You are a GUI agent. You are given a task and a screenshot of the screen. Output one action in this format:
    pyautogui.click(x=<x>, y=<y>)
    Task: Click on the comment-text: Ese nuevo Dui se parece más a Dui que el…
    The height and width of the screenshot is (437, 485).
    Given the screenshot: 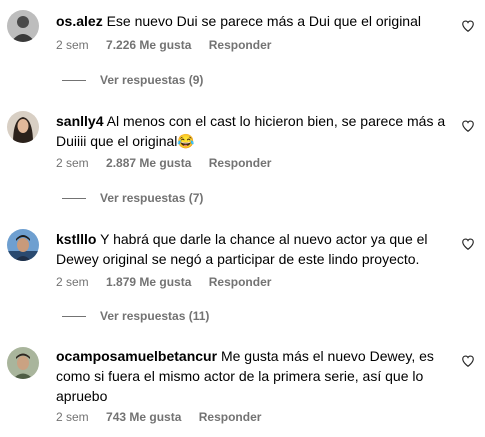 What is the action you would take?
    pyautogui.click(x=263, y=21)
    